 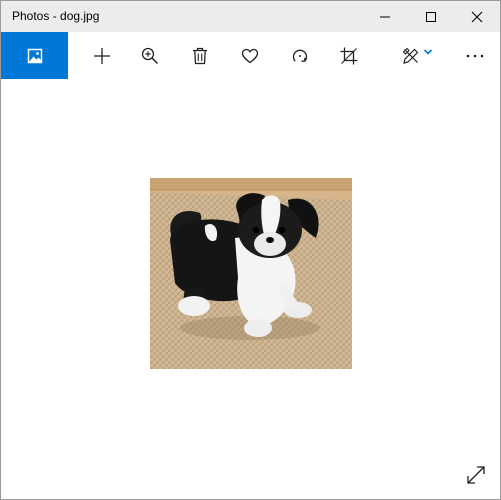 I want to click on photo-icon, so click(x=34, y=55).